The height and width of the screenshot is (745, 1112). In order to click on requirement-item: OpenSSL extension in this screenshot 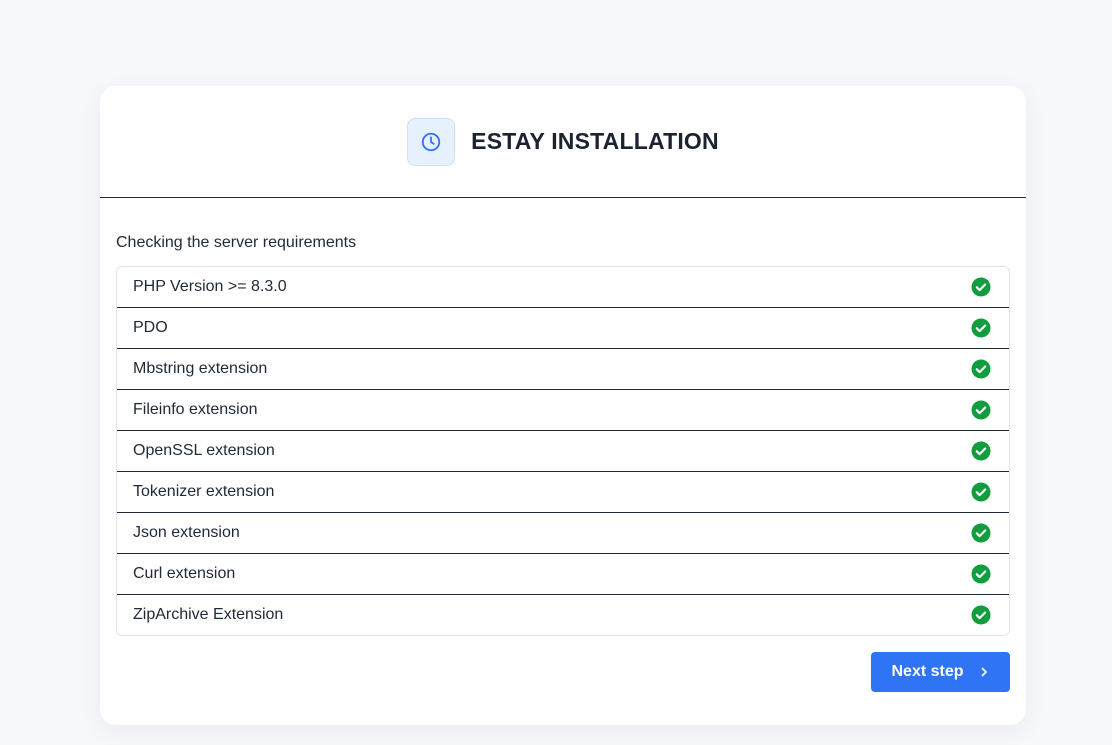, I will do `click(563, 450)`.